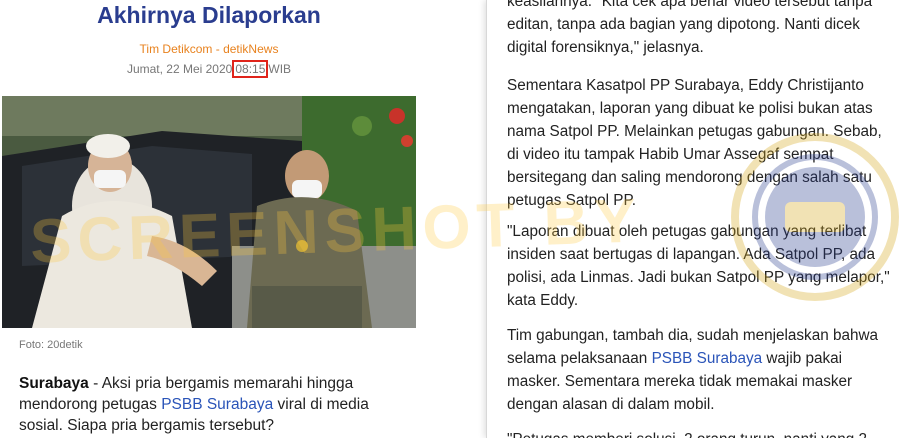 This screenshot has height=438, width=903. I want to click on article-timezone: WIB, so click(280, 69).